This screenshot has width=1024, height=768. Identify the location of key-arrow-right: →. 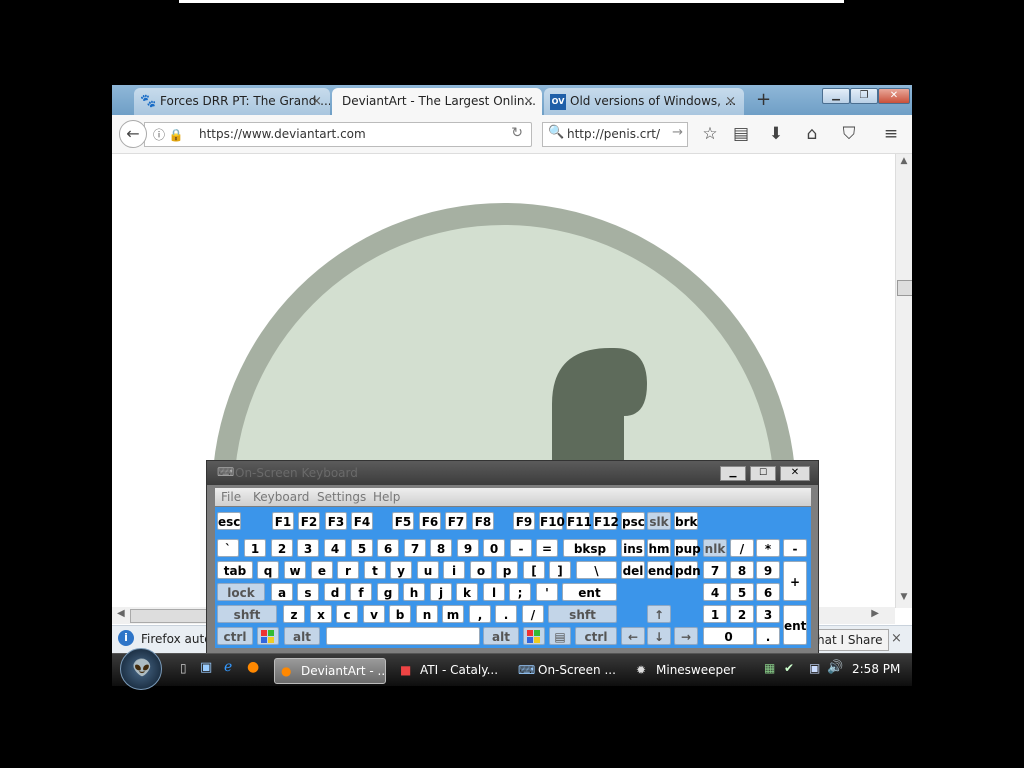
(686, 636).